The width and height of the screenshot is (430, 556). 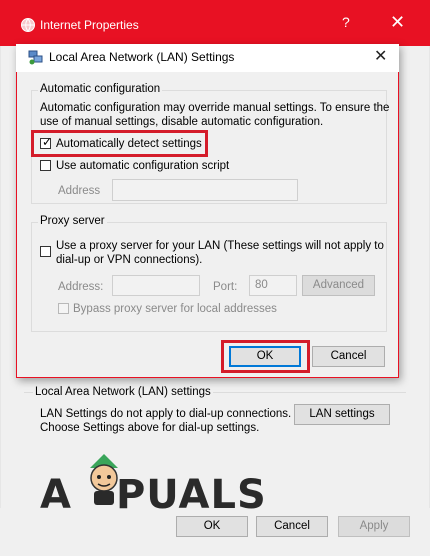 What do you see at coordinates (273, 285) in the screenshot?
I see `proxy-port-input: 80` at bounding box center [273, 285].